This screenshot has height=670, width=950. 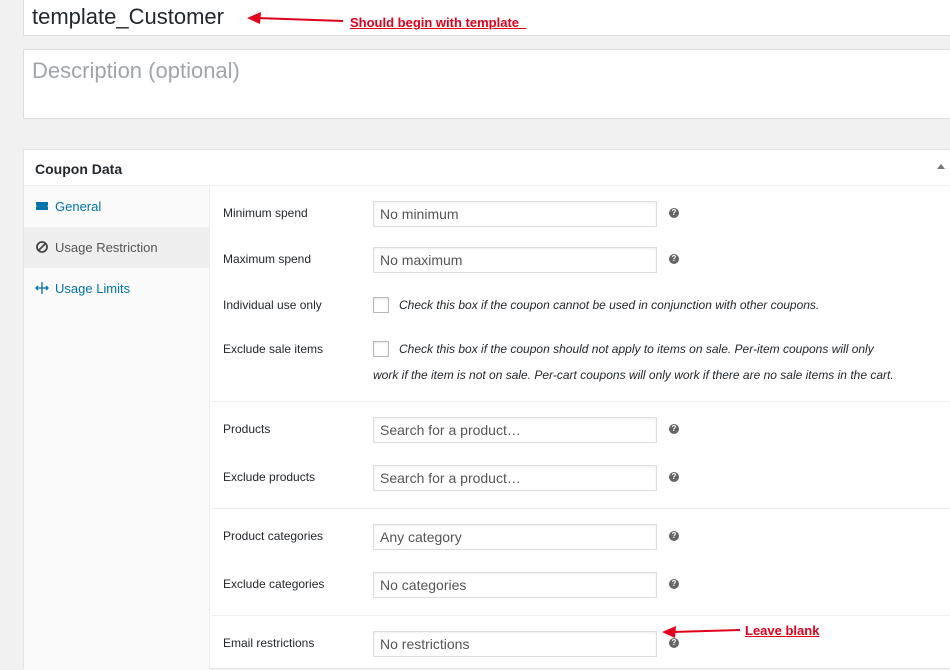 What do you see at coordinates (274, 584) in the screenshot?
I see `exclude-categories-label: Exclude categories` at bounding box center [274, 584].